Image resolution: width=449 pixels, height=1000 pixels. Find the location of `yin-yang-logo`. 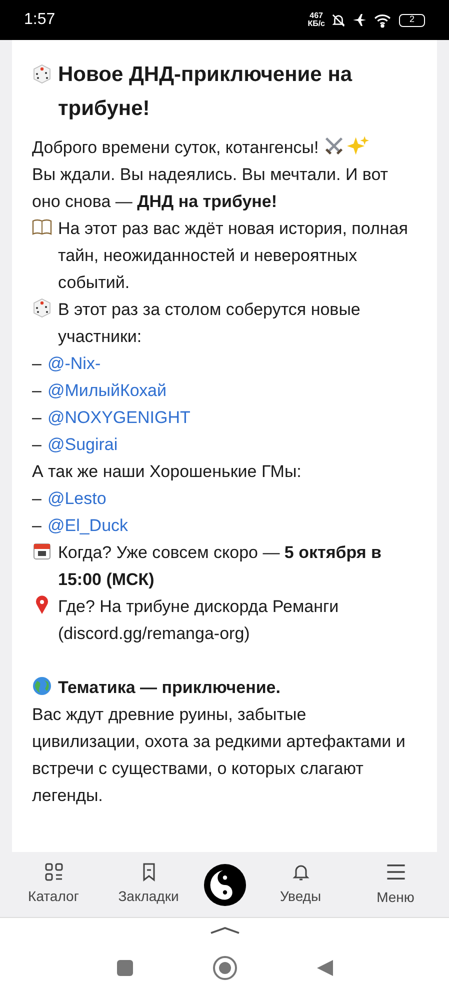

yin-yang-logo is located at coordinates (225, 885).